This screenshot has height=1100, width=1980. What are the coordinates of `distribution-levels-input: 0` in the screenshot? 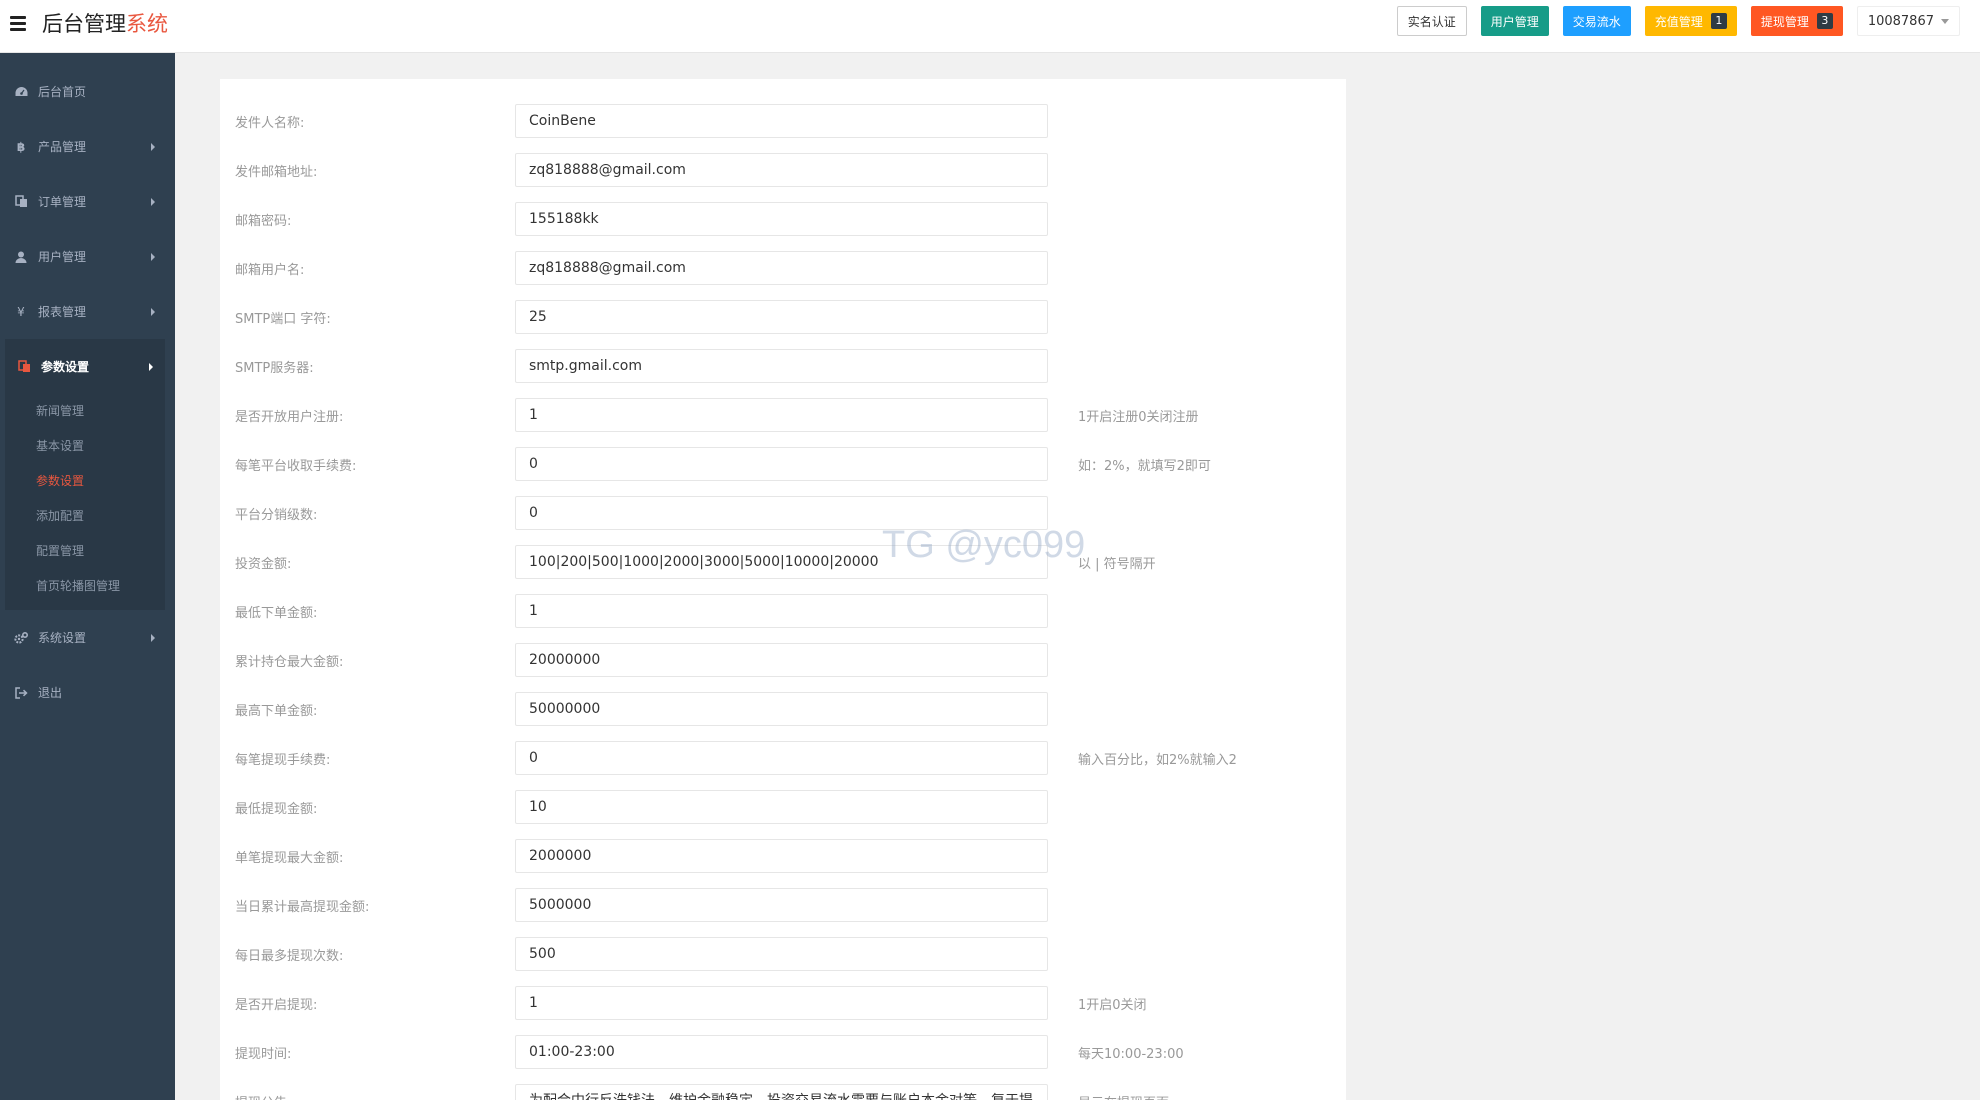 It's located at (781, 513).